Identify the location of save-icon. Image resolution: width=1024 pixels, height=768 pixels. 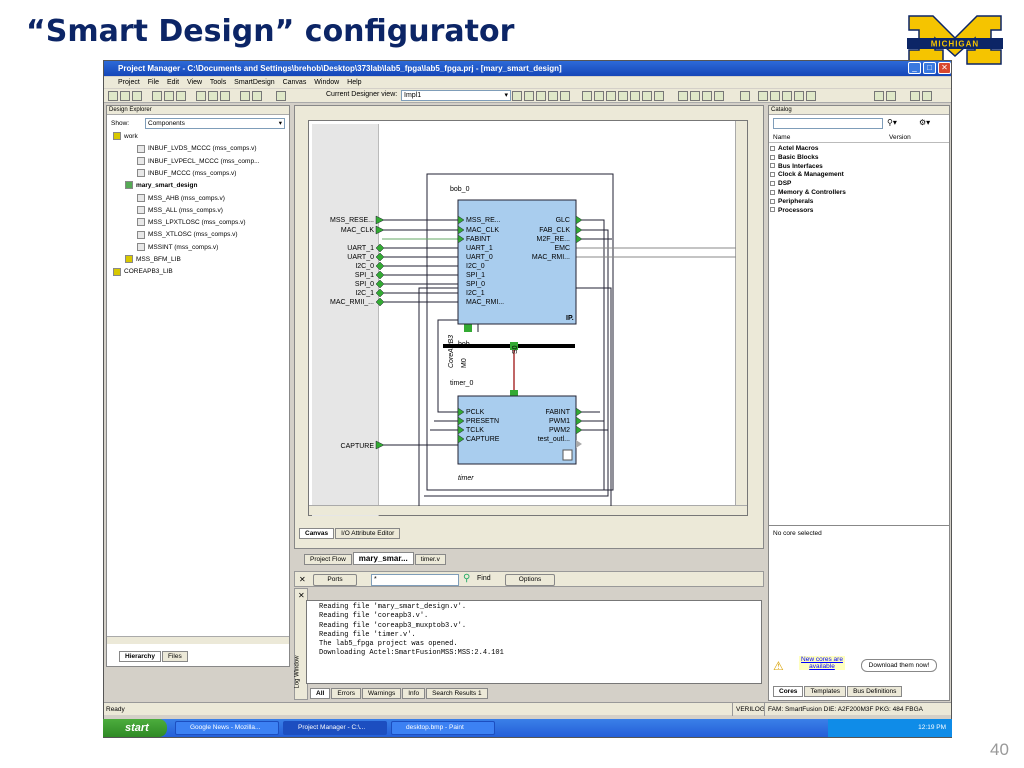
(181, 96).